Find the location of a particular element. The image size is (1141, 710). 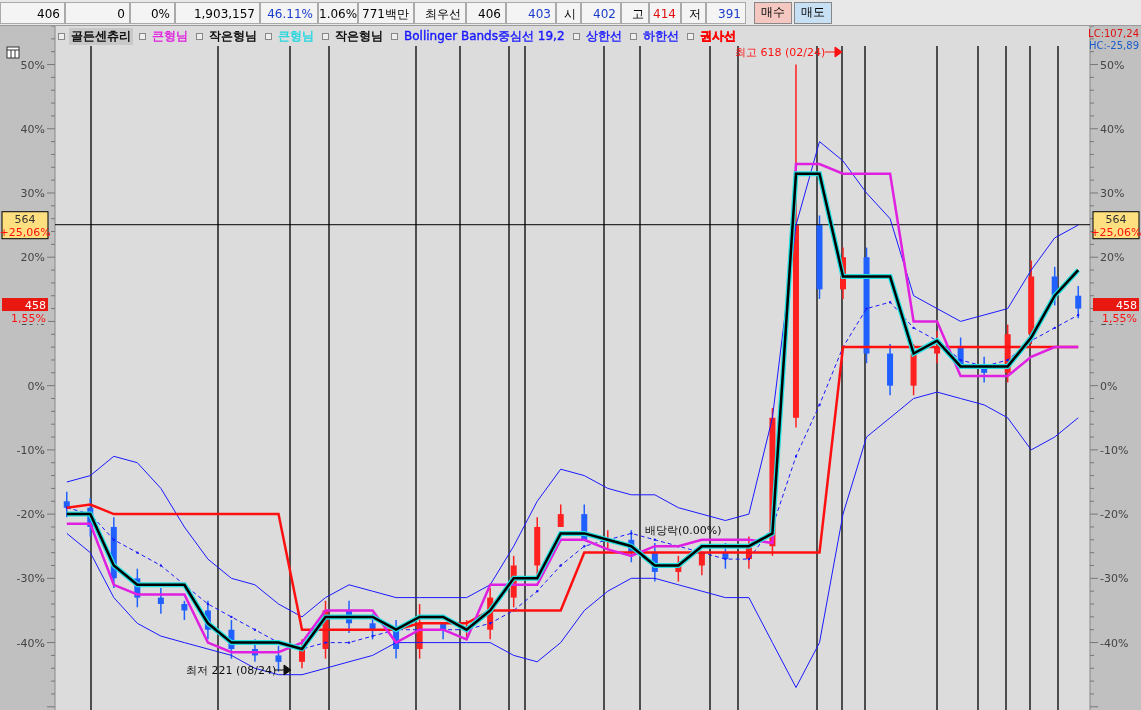

quote-cell: 0 is located at coordinates (97, 12).